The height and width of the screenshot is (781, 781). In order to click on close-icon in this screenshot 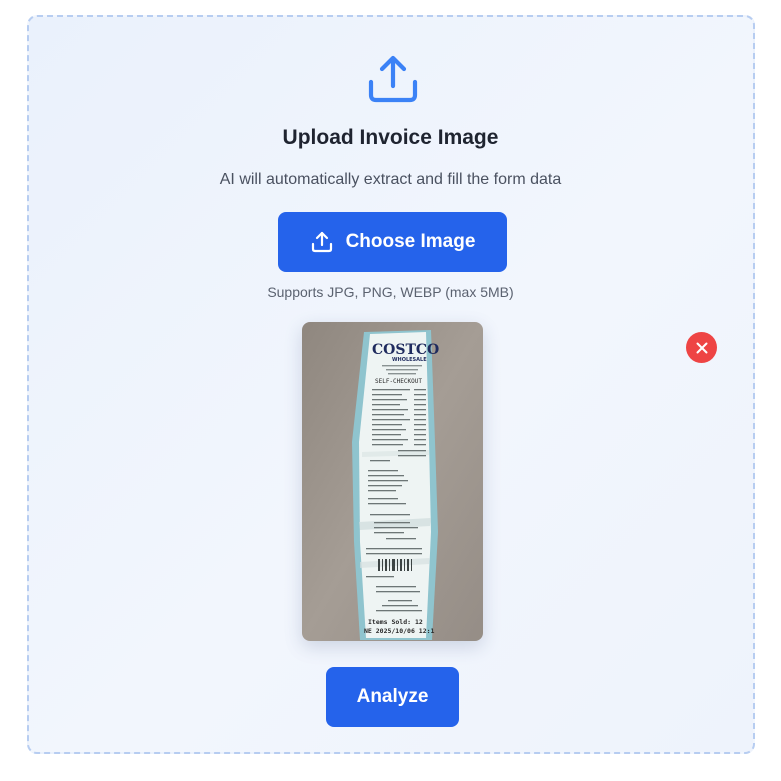, I will do `click(702, 348)`.